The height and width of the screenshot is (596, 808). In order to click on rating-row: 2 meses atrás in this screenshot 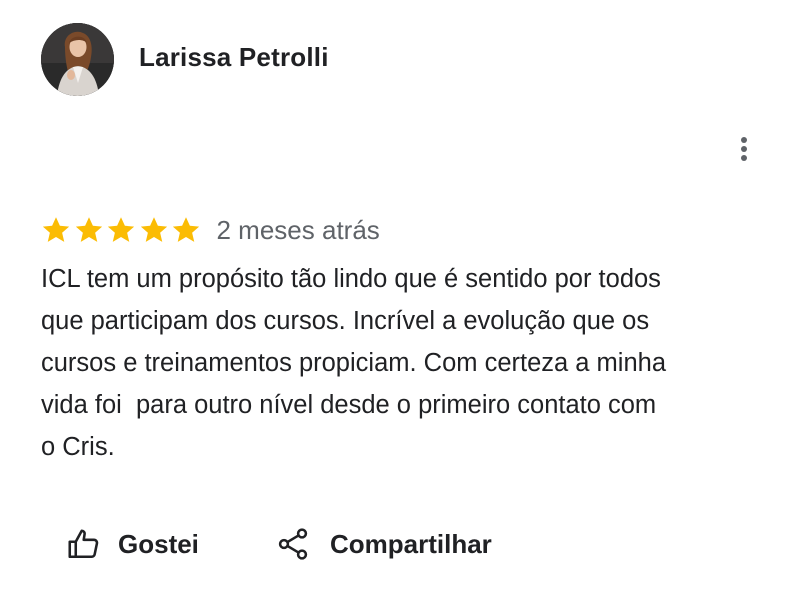, I will do `click(210, 230)`.